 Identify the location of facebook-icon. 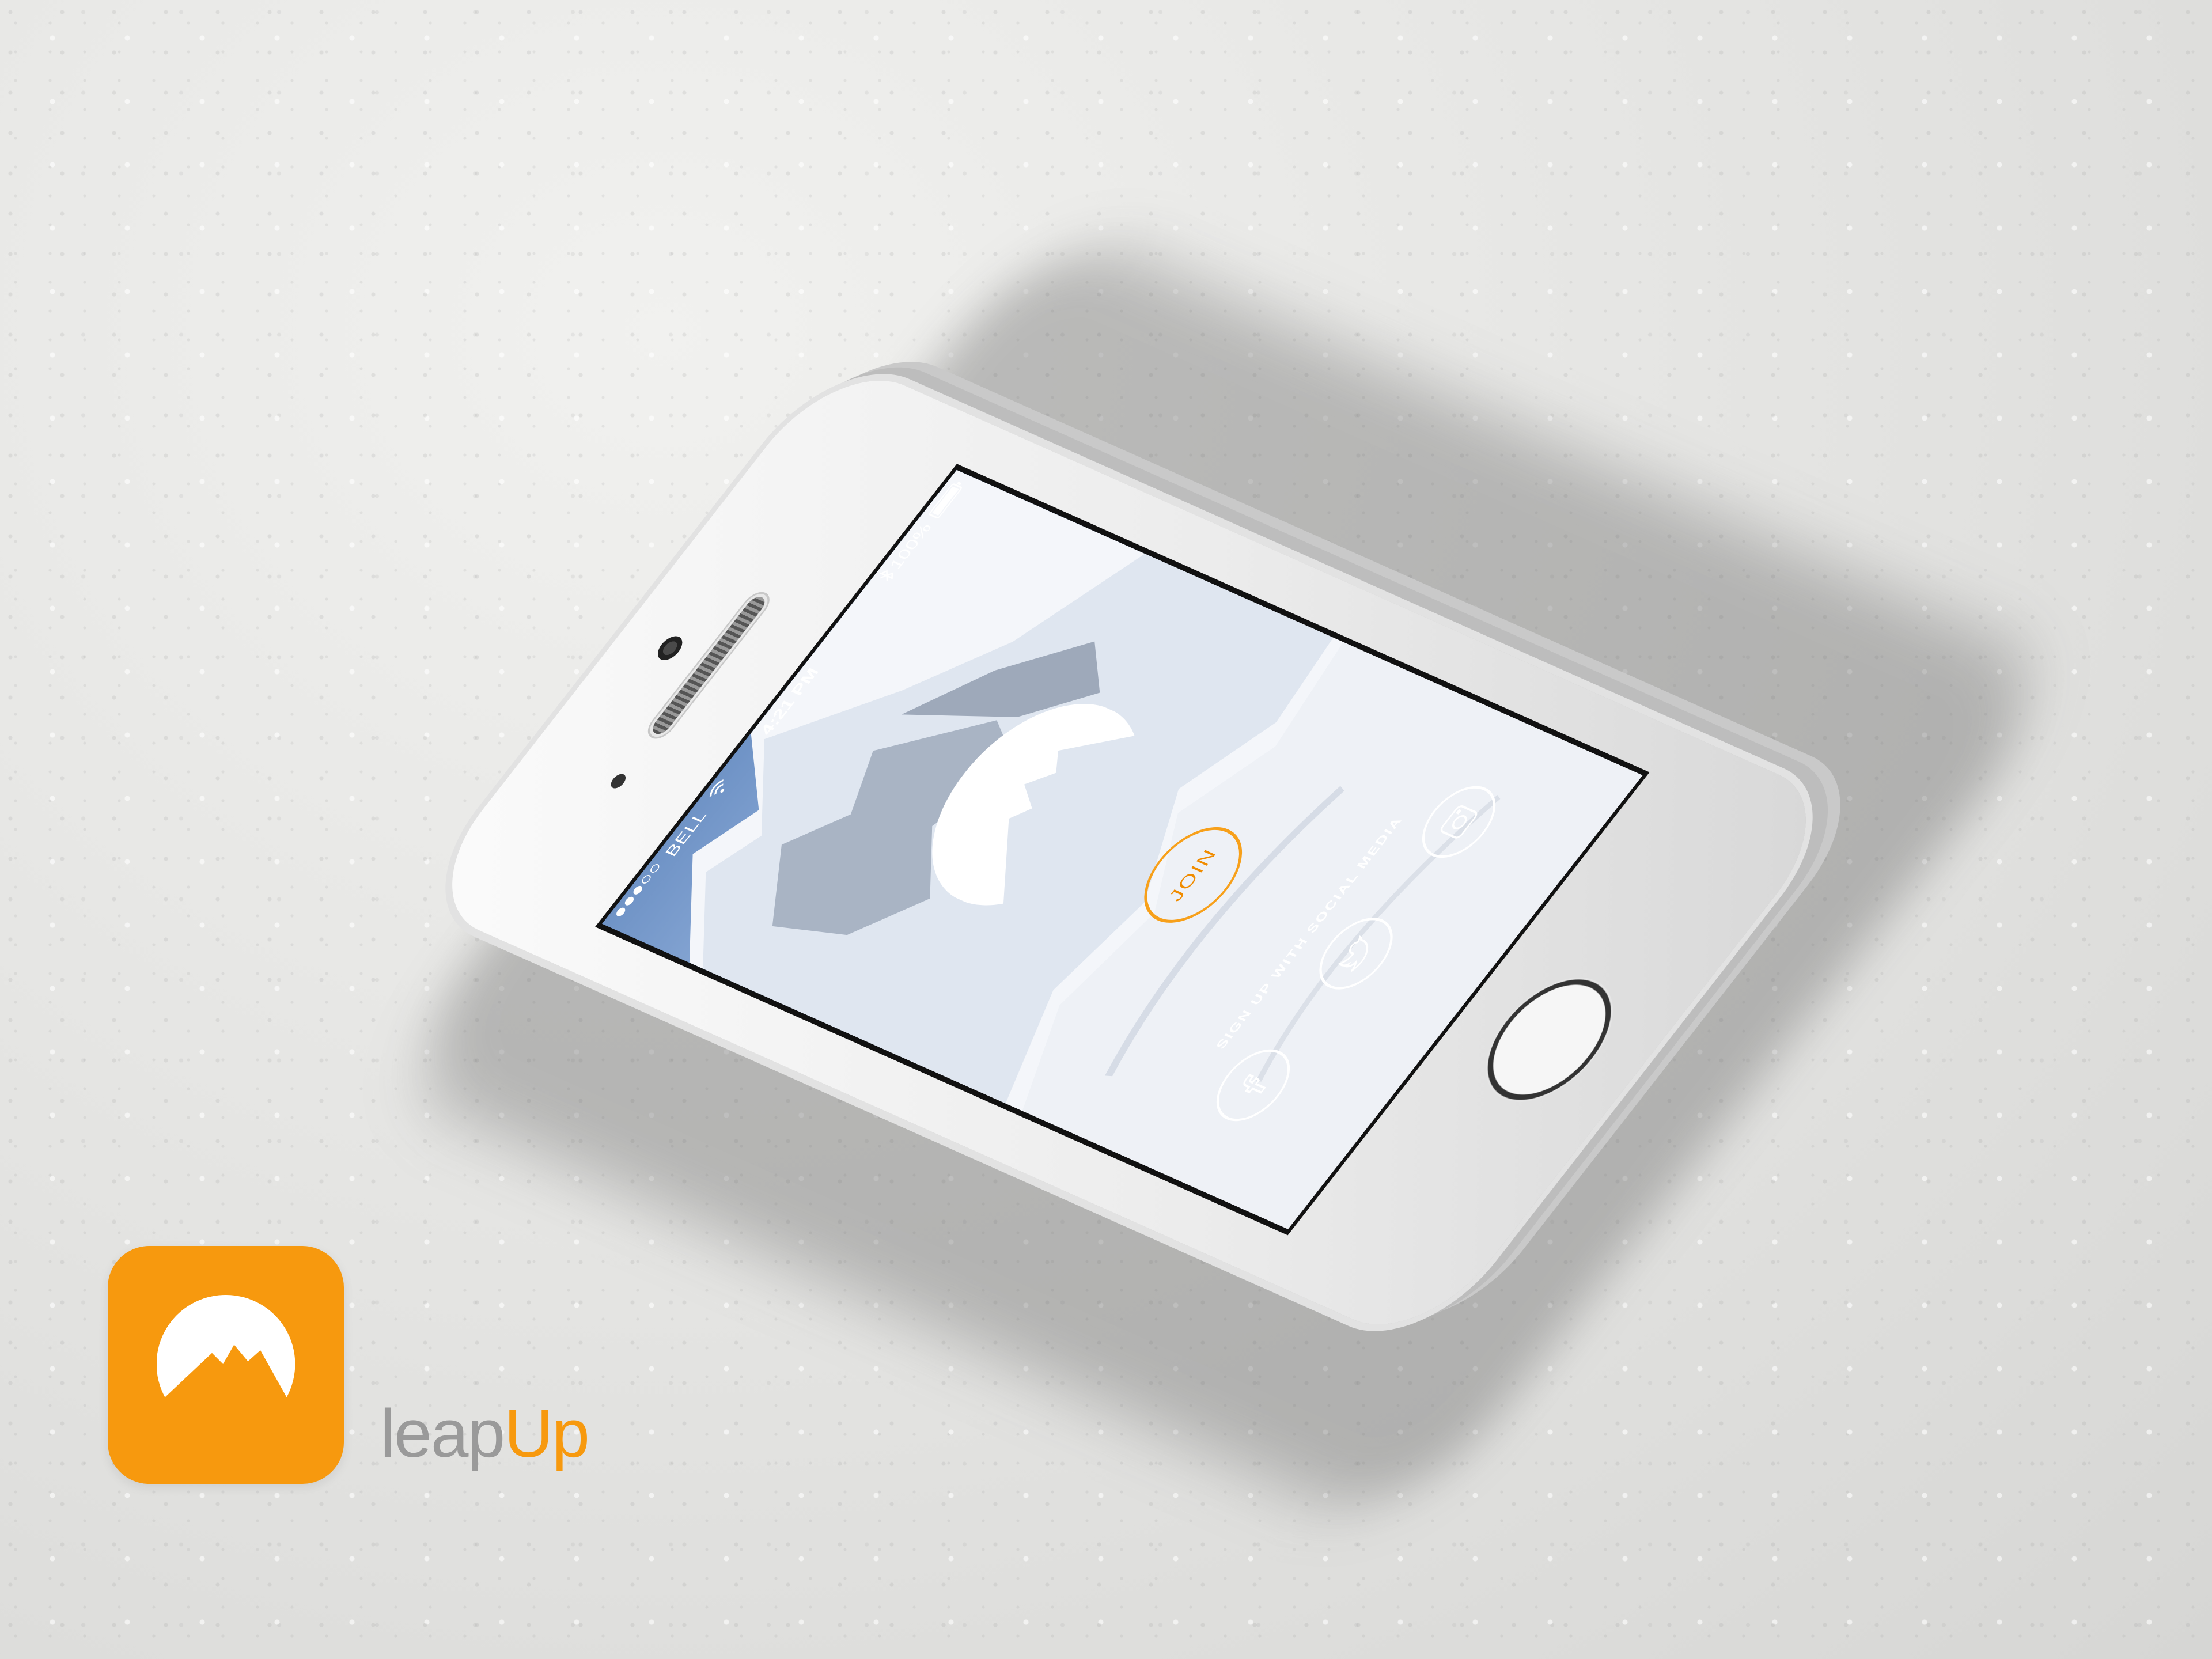
(1254, 1084).